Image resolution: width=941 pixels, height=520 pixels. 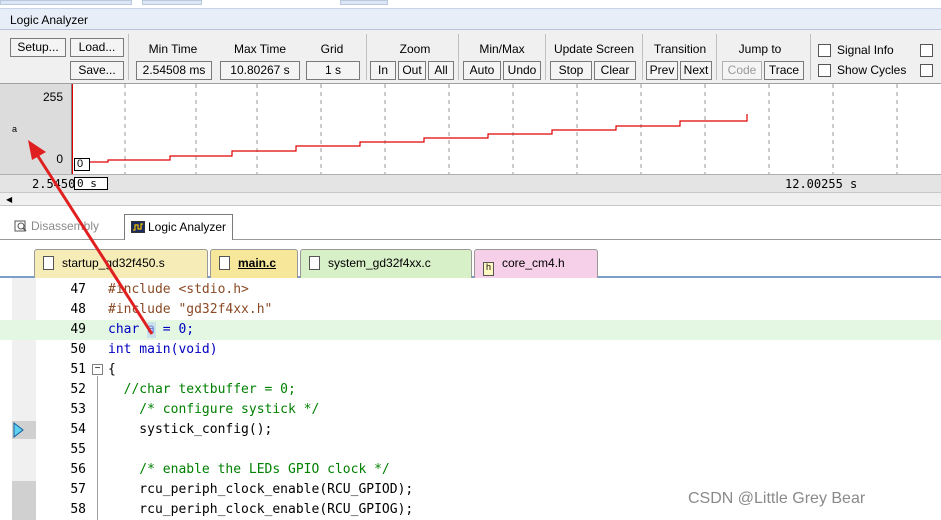 What do you see at coordinates (14, 129) in the screenshot?
I see `signal-name: a` at bounding box center [14, 129].